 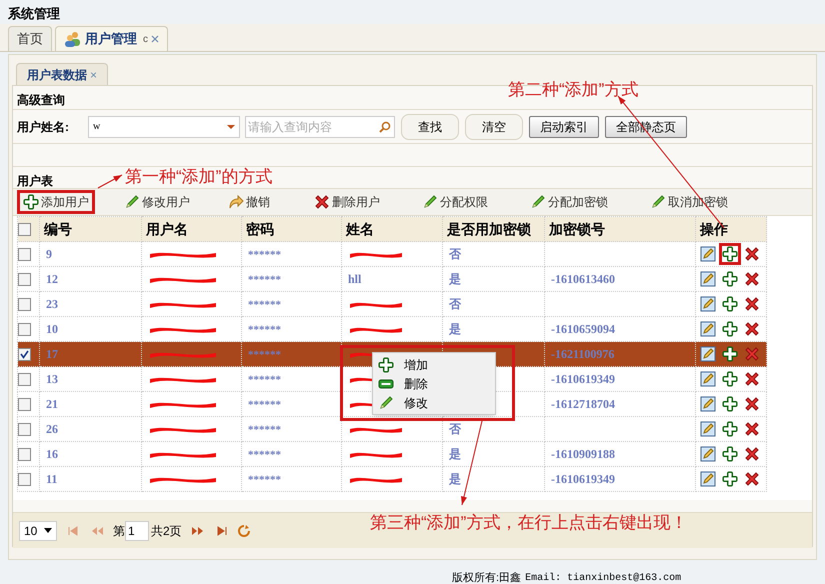 I want to click on table-row: 11 ****** 是 -1610619349, so click(x=392, y=479).